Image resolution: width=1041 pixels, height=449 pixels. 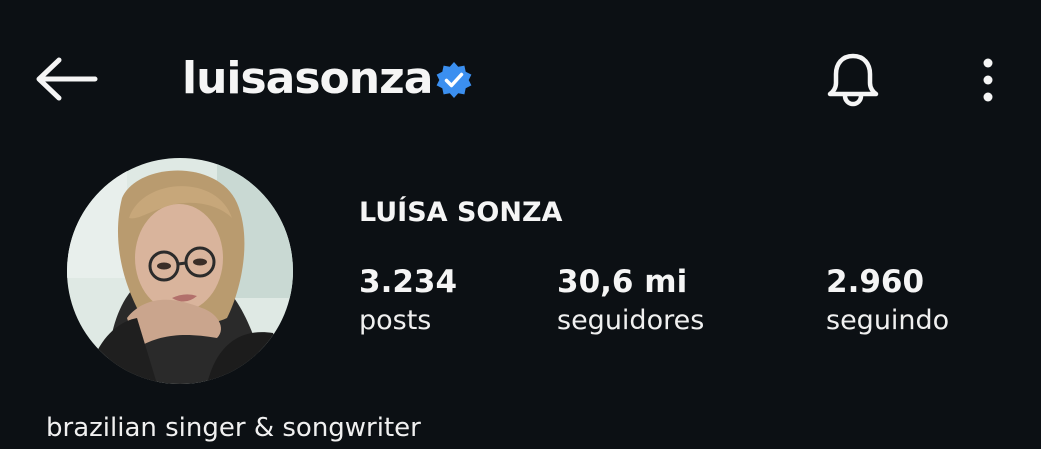 I want to click on notifications-button, so click(x=853, y=80).